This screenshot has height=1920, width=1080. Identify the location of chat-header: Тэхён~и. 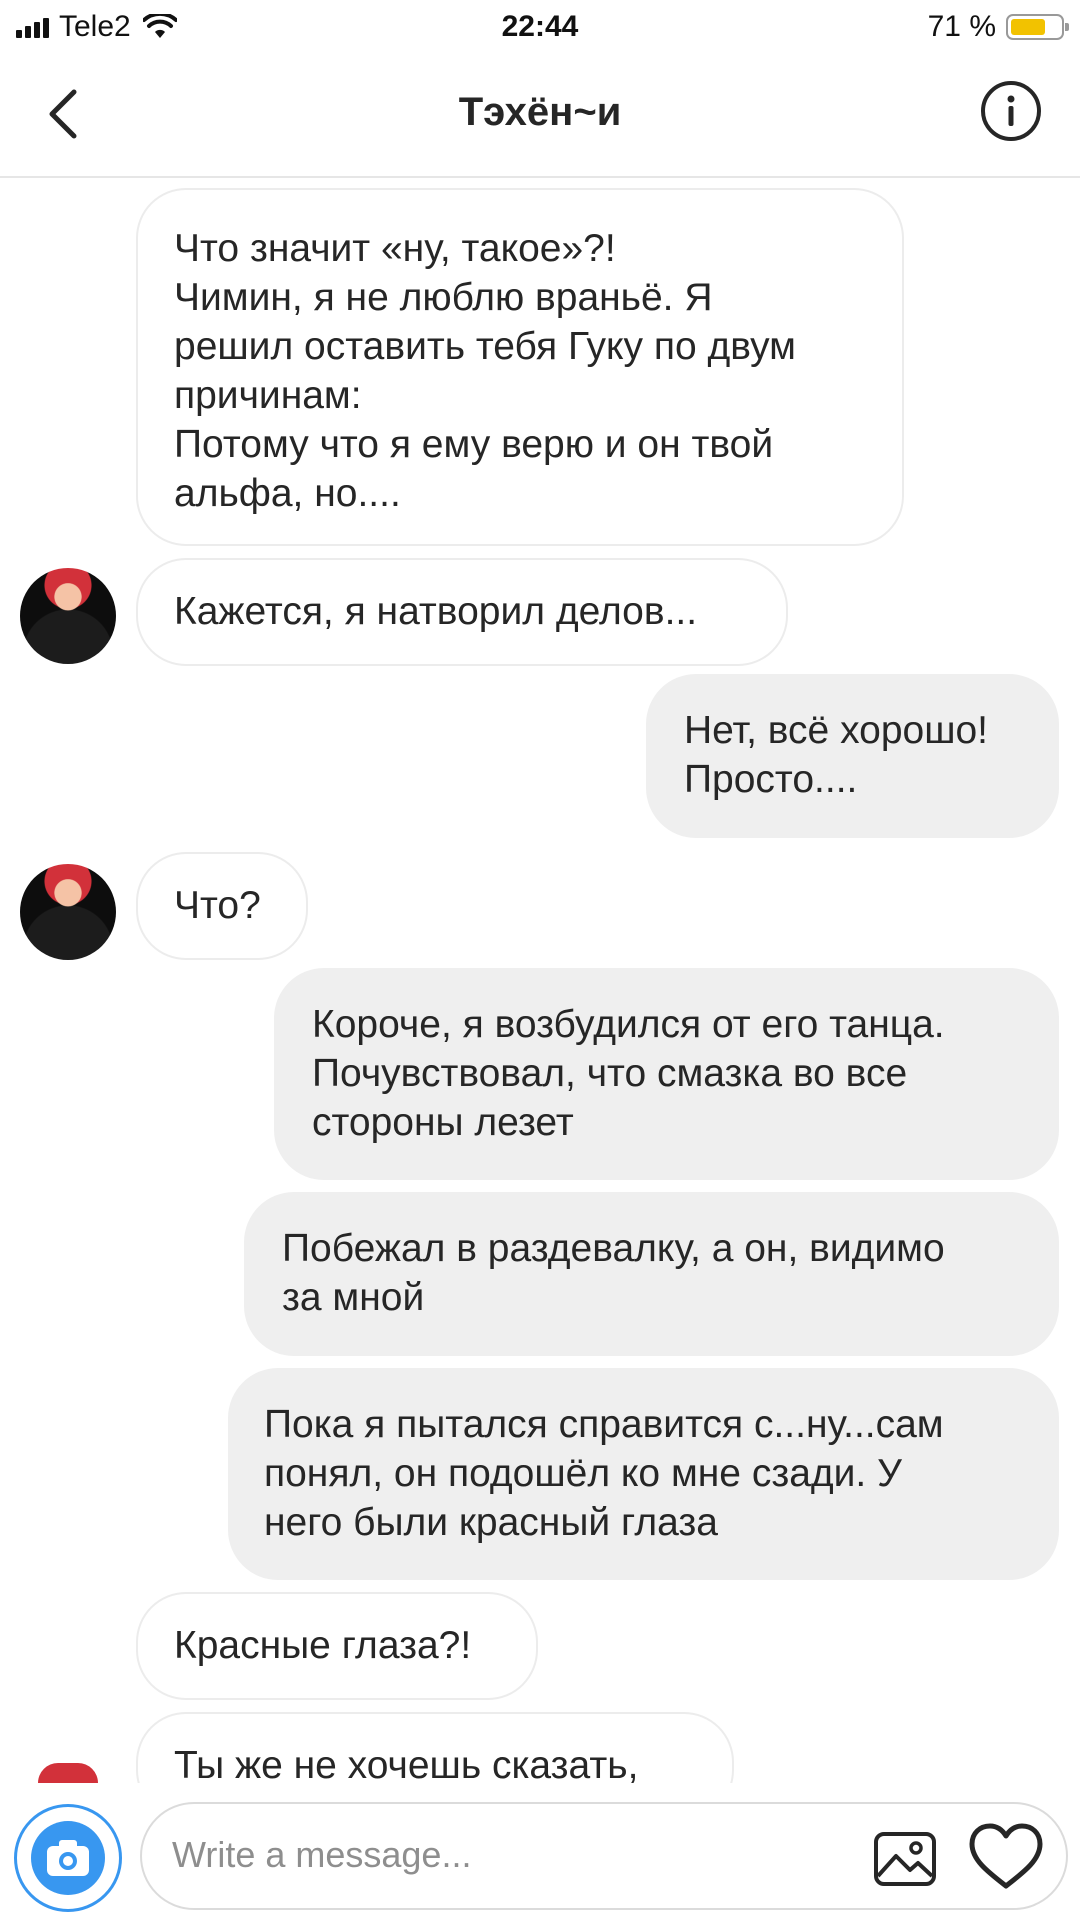
(540, 117).